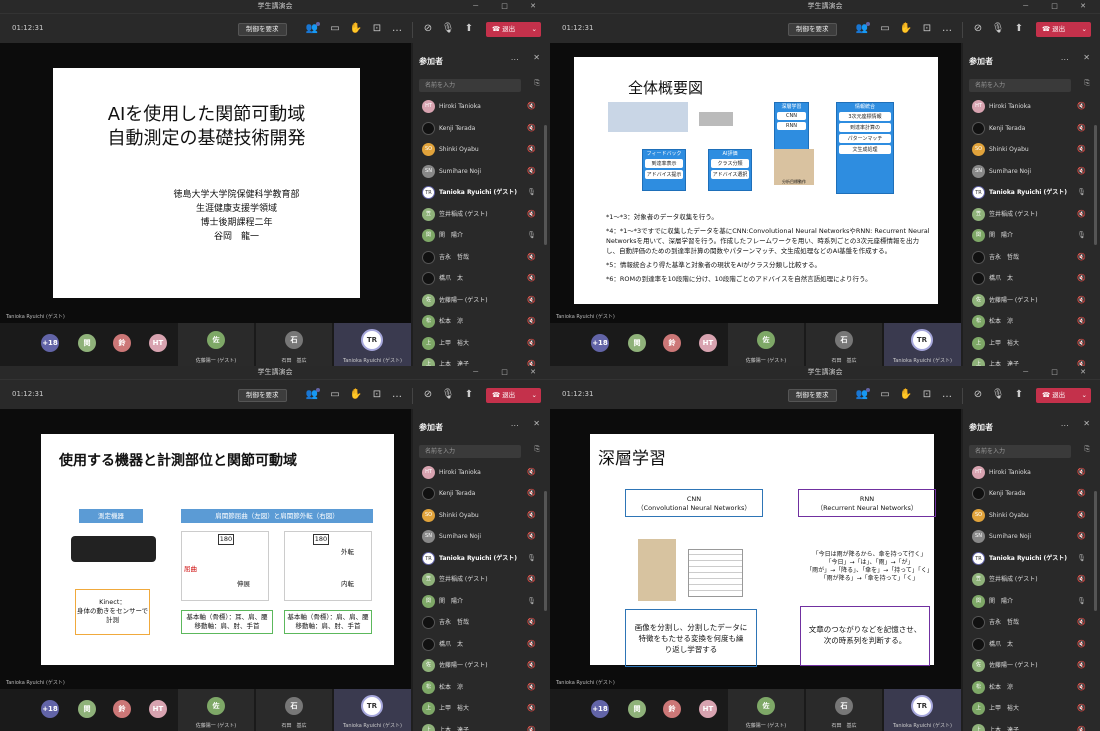  Describe the element at coordinates (312, 394) in the screenshot. I see `participants-icon: 👥` at that location.